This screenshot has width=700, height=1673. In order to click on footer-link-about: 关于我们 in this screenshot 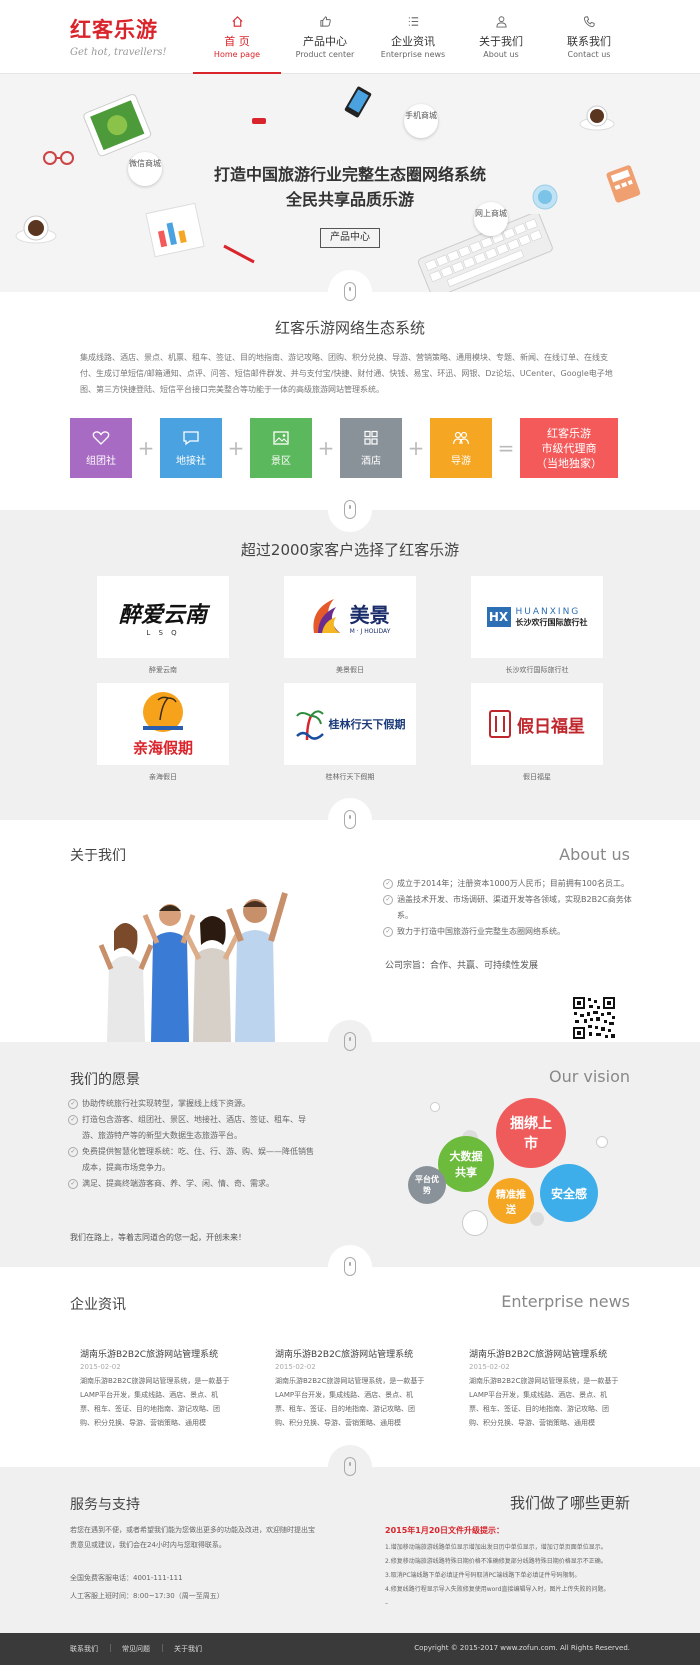, I will do `click(188, 1649)`.